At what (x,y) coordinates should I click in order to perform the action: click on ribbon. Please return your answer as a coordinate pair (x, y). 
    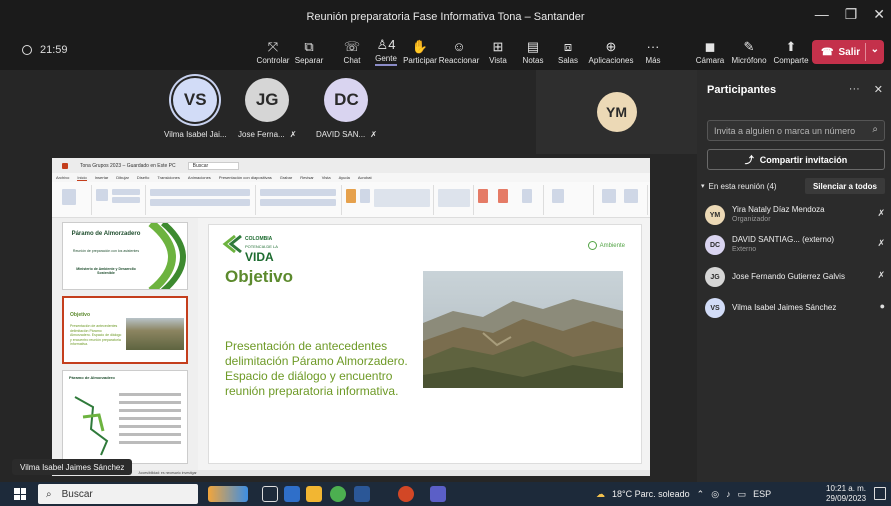
    Looking at the image, I should click on (351, 200).